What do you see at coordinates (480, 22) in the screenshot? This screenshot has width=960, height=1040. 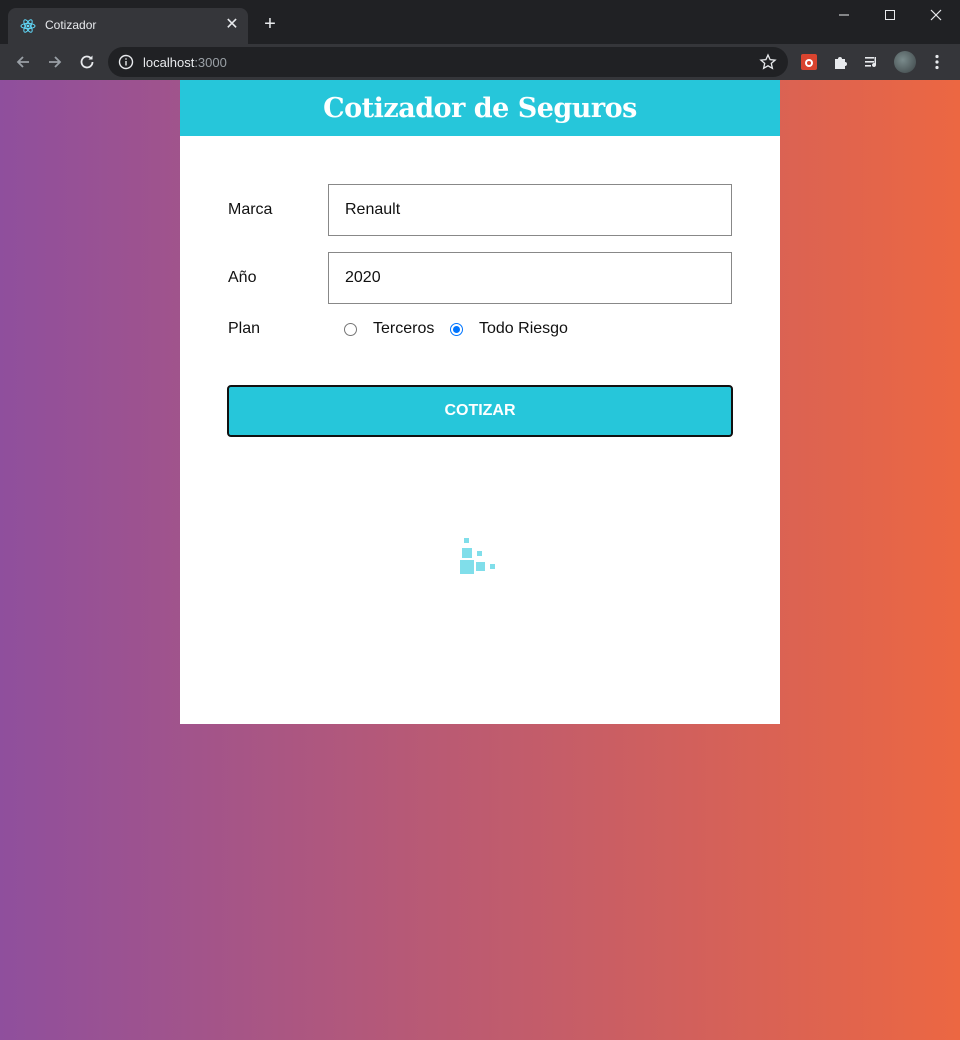 I see `browser-tab-bar: Cotizador ✕ +` at bounding box center [480, 22].